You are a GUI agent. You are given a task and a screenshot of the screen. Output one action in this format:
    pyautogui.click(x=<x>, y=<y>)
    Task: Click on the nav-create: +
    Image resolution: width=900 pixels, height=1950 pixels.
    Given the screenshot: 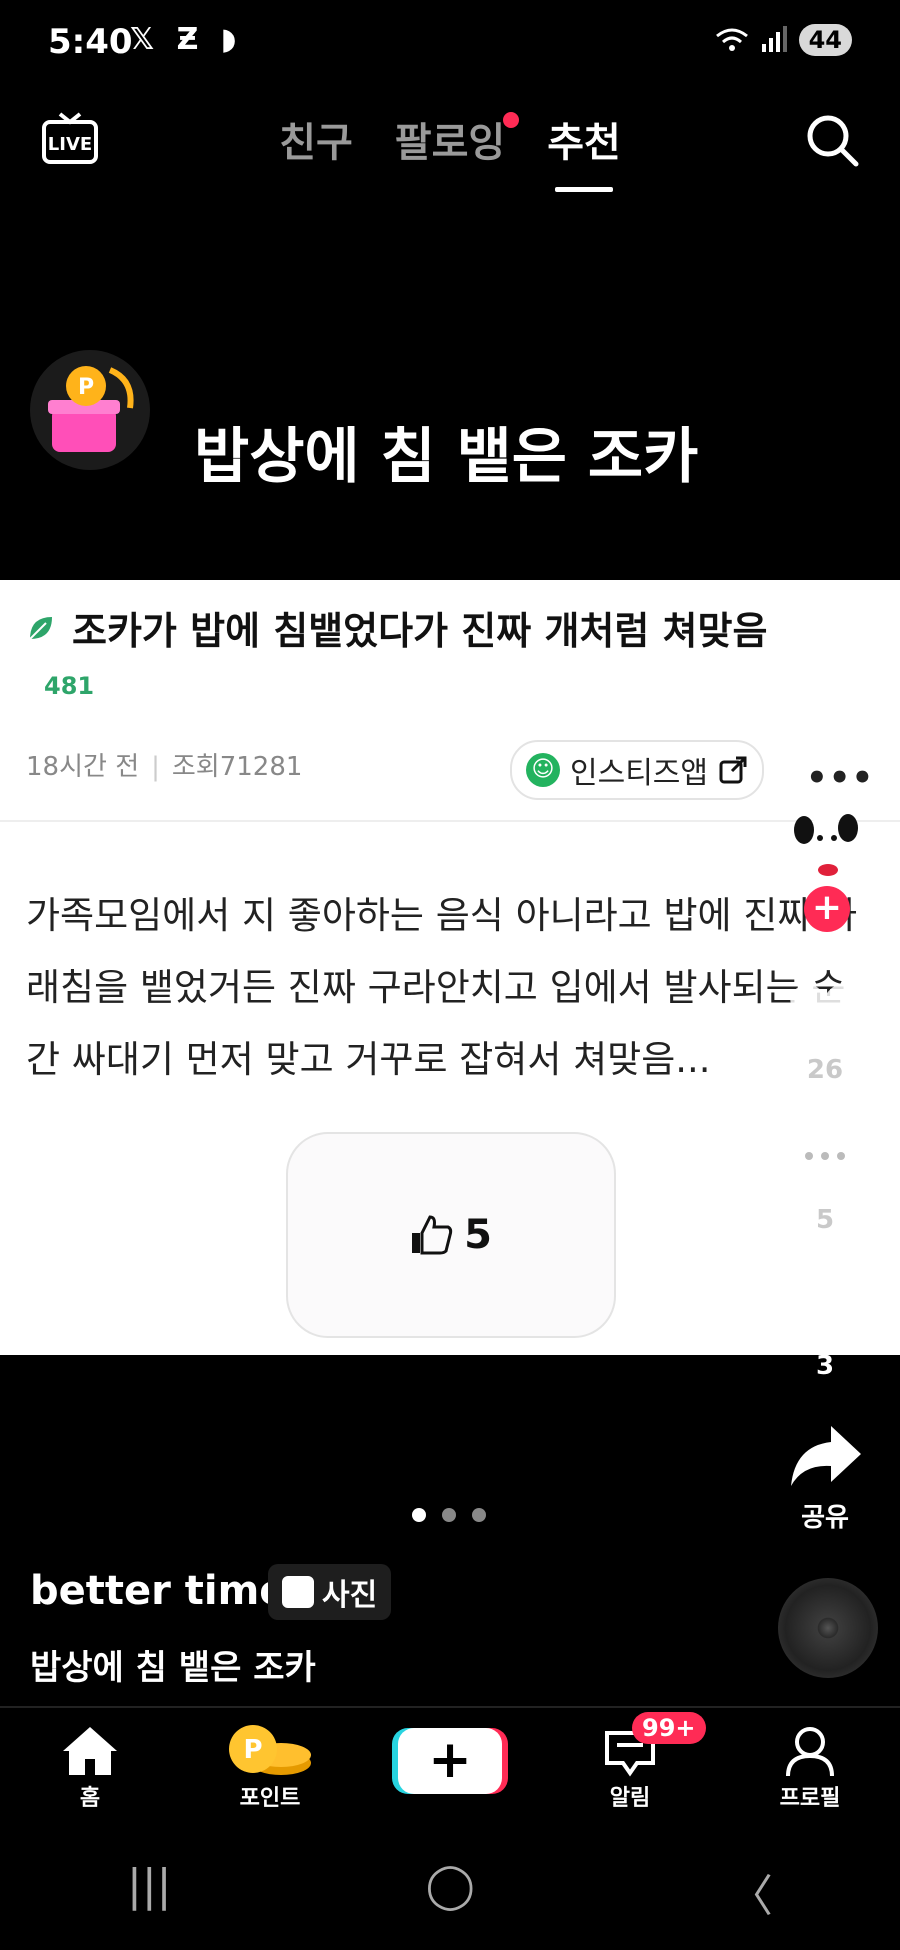 What is the action you would take?
    pyautogui.click(x=450, y=1767)
    